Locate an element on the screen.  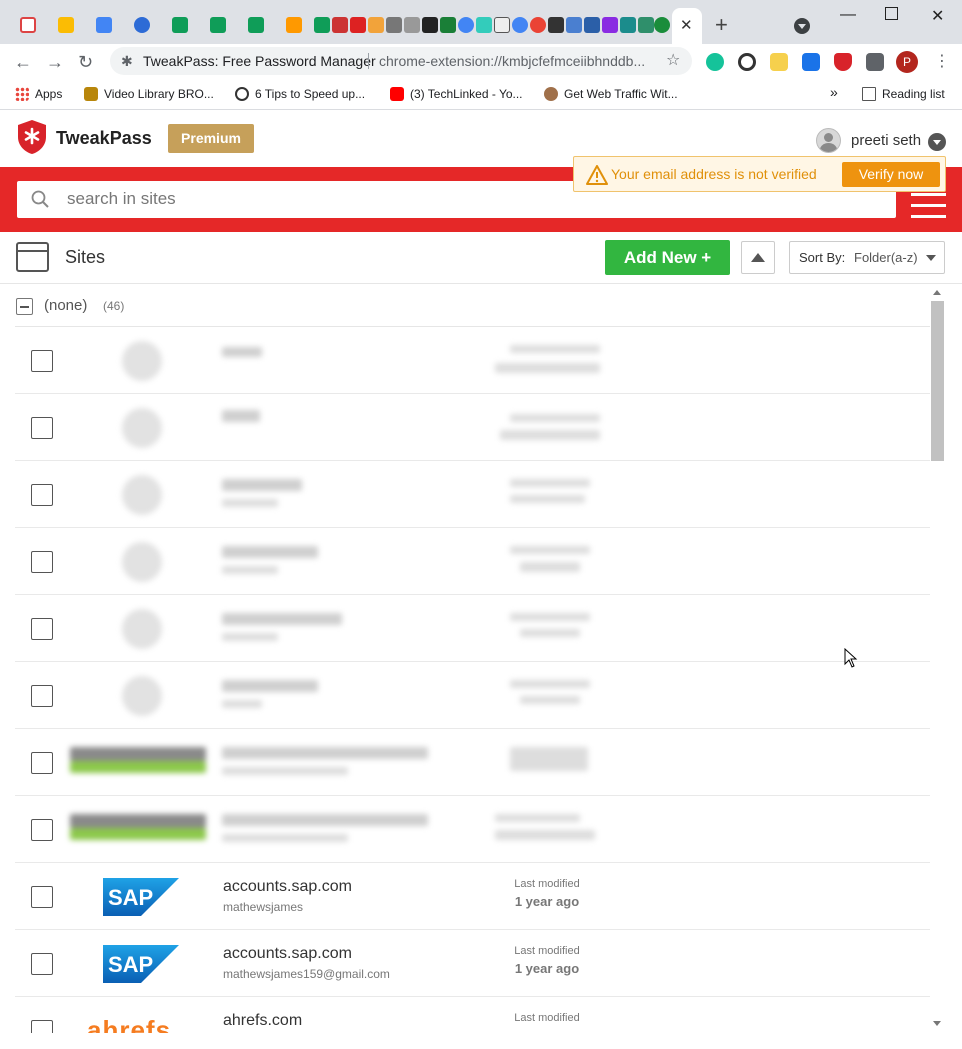
sap-logo-icon: SAP is located at coordinates (141, 964).